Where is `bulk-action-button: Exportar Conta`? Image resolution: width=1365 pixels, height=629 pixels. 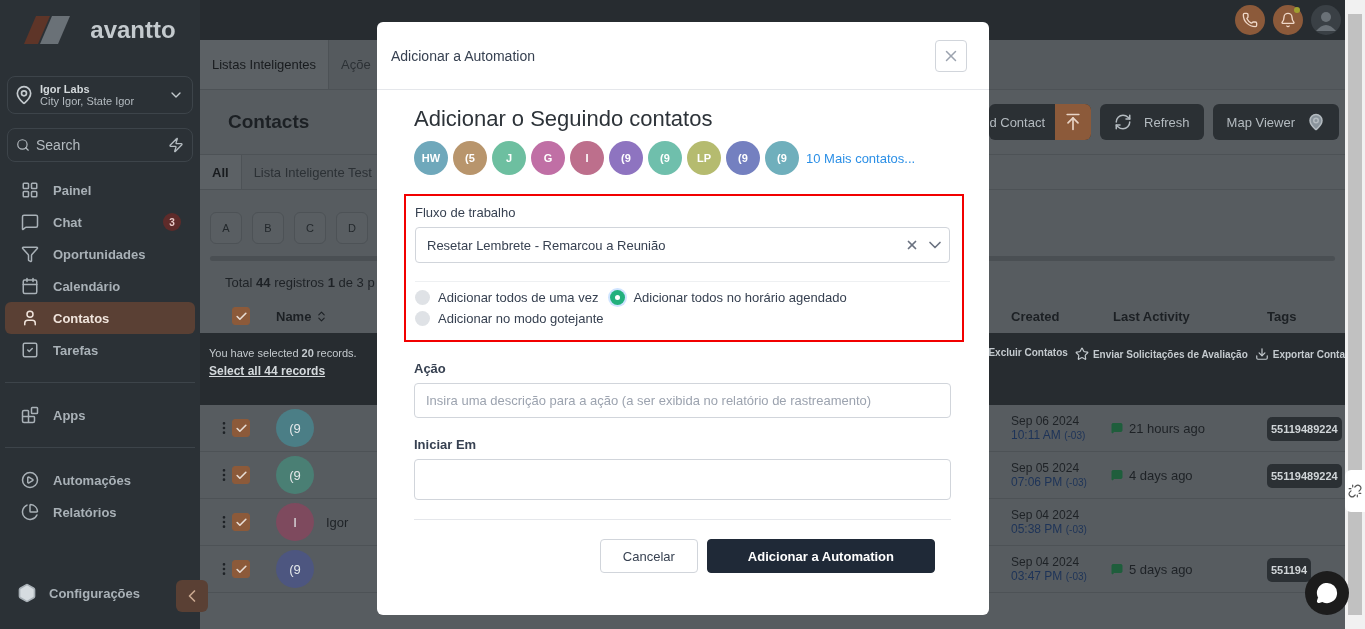
bulk-action-button: Exportar Conta is located at coordinates (1299, 354).